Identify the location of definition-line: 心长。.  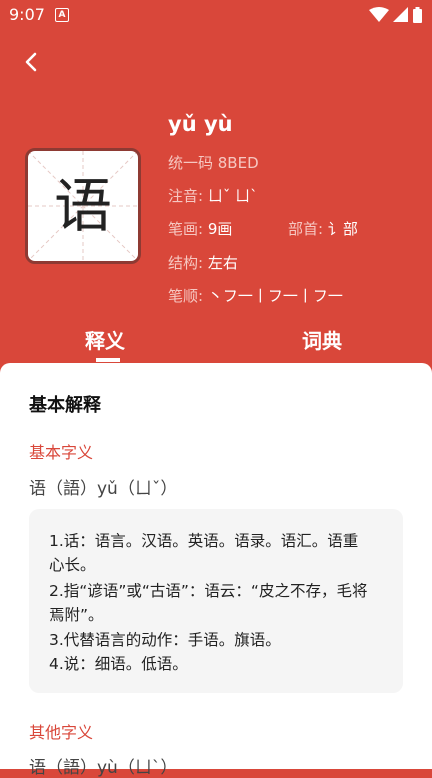
(72, 565).